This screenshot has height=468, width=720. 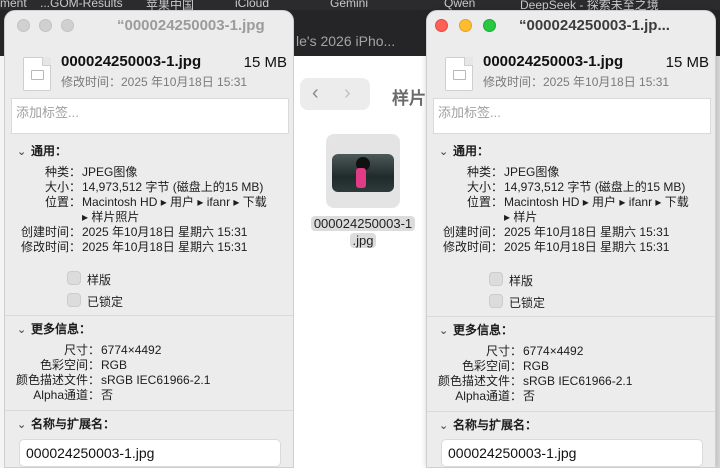 What do you see at coordinates (459, 5) in the screenshot?
I see `menubar-item: Qwen` at bounding box center [459, 5].